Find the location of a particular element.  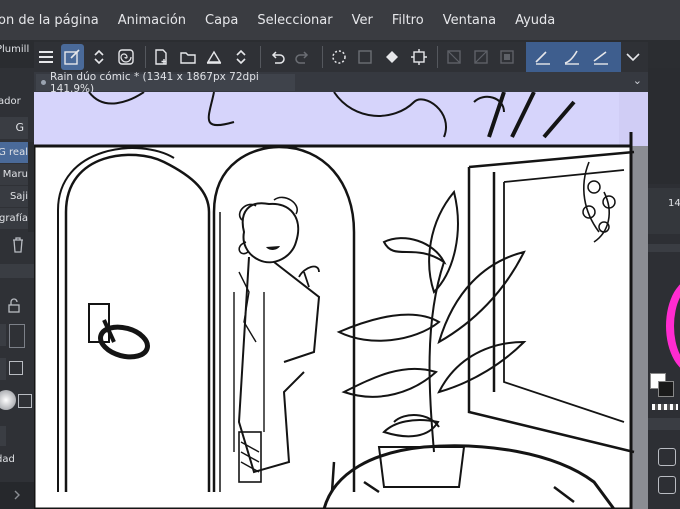

right-panel: 14' is located at coordinates (664, 288).